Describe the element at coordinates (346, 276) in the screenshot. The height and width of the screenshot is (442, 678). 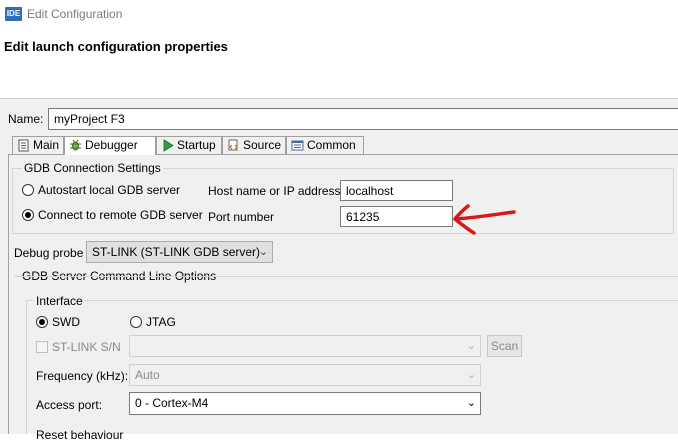
I see `server-options-divider` at that location.